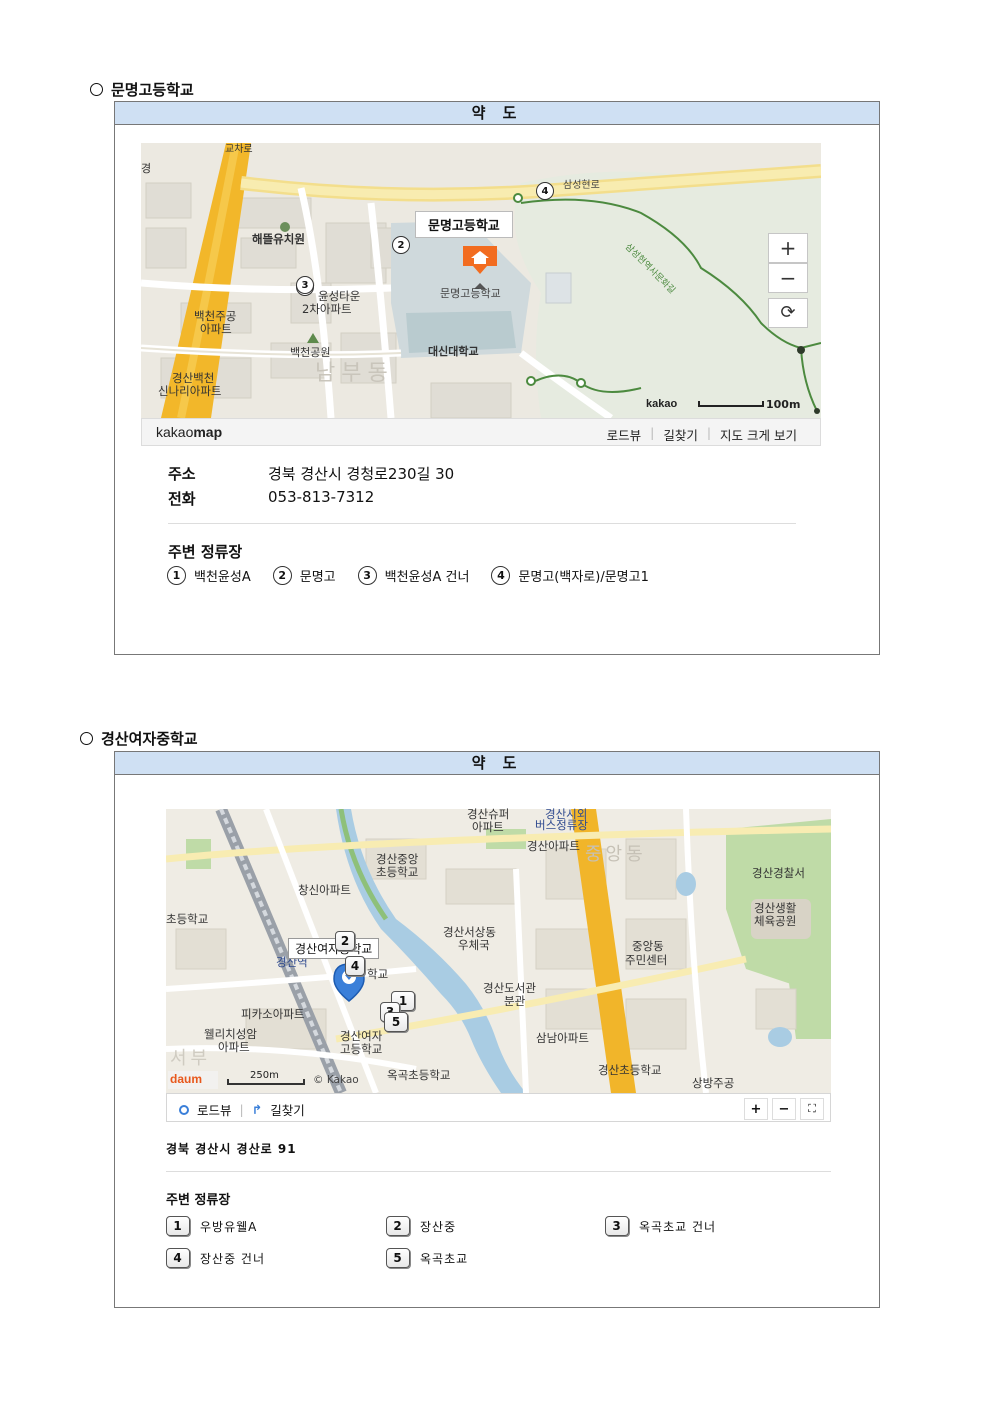 The height and width of the screenshot is (1403, 992). I want to click on map-label: 체육공원, so click(775, 921).